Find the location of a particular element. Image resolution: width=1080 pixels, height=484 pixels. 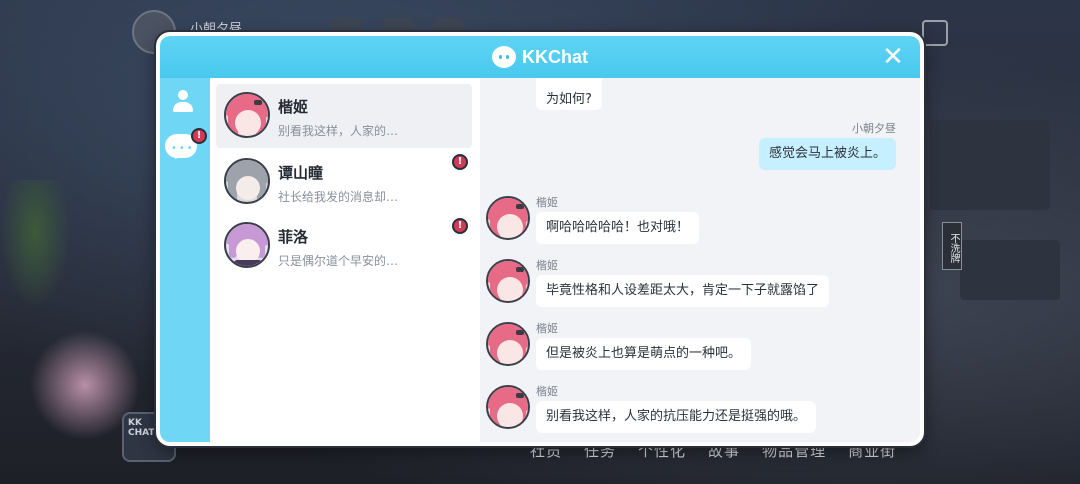

conversation-item-tanshantong: 谭山瞳 社长给我发的消息却… ! is located at coordinates (344, 182).